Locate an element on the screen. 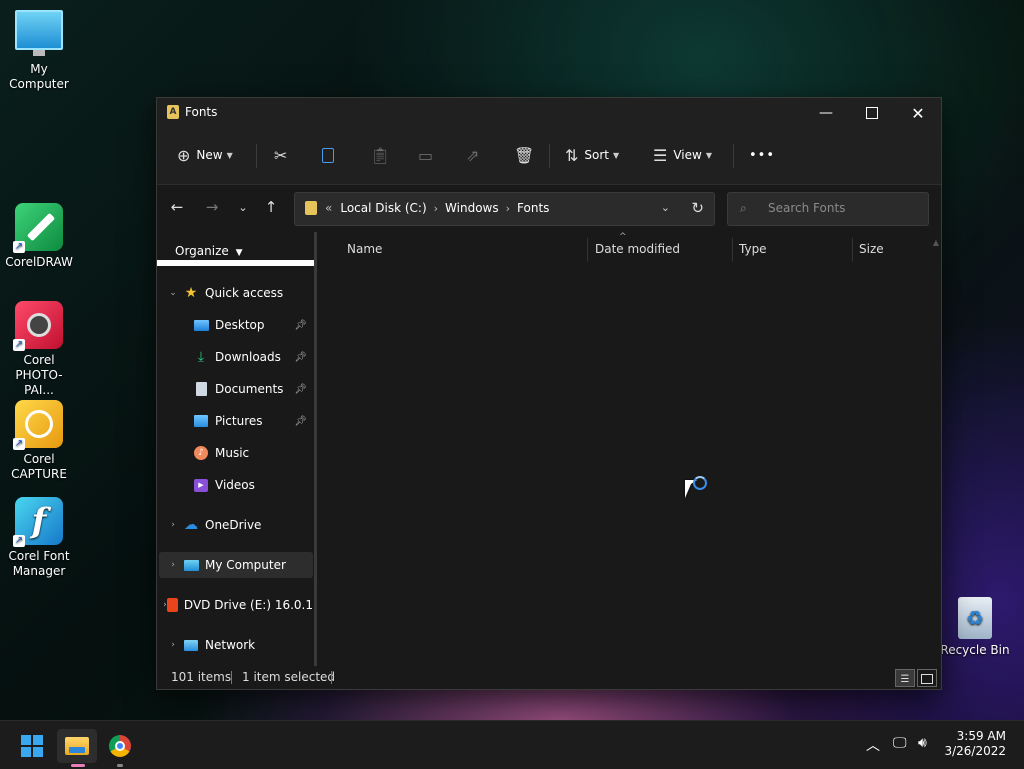 The width and height of the screenshot is (1024, 769). nav-item-label: My Computer is located at coordinates (245, 565).